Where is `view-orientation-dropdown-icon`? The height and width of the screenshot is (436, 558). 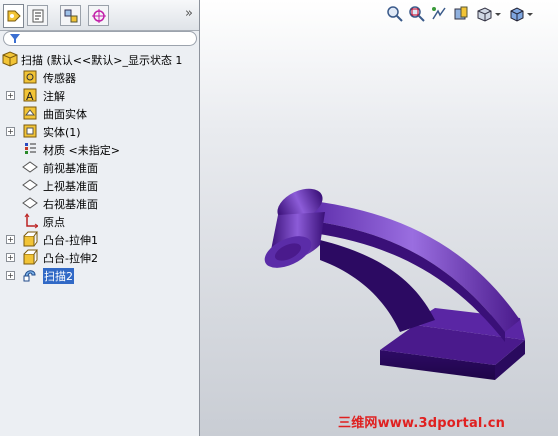
view-orientation-dropdown-icon is located at coordinates (498, 14).